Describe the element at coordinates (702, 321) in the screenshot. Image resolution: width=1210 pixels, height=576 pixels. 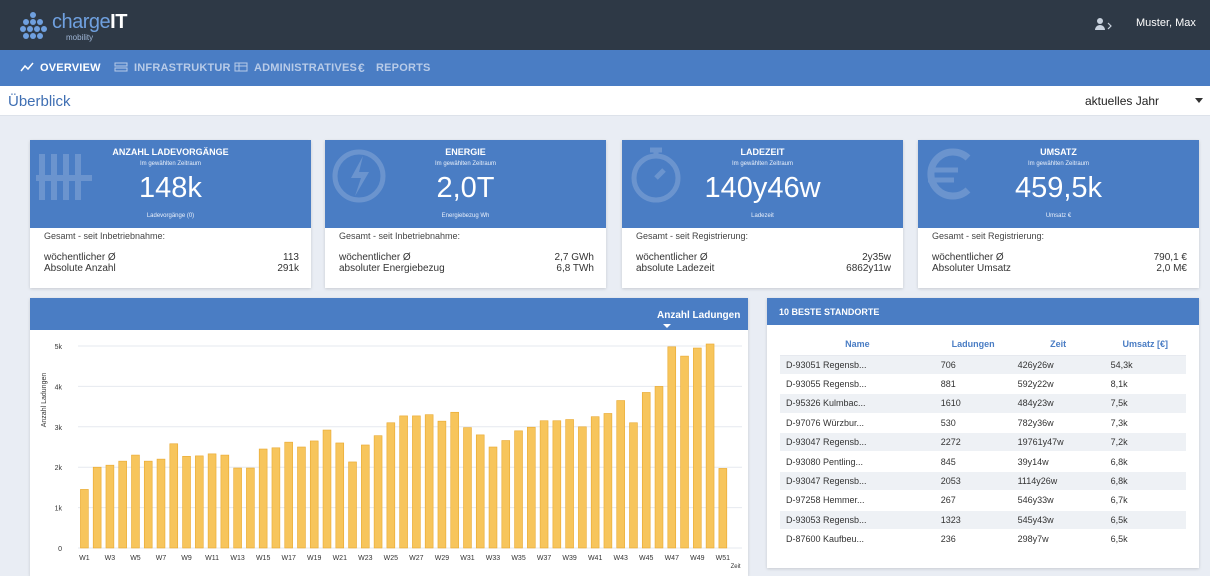
I see `metric-dropdown: Anzahl Ladungen` at that location.